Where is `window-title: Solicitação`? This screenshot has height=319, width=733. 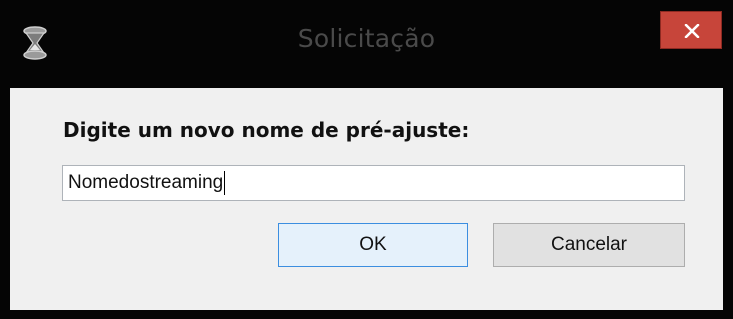 window-title: Solicitação is located at coordinates (366, 38).